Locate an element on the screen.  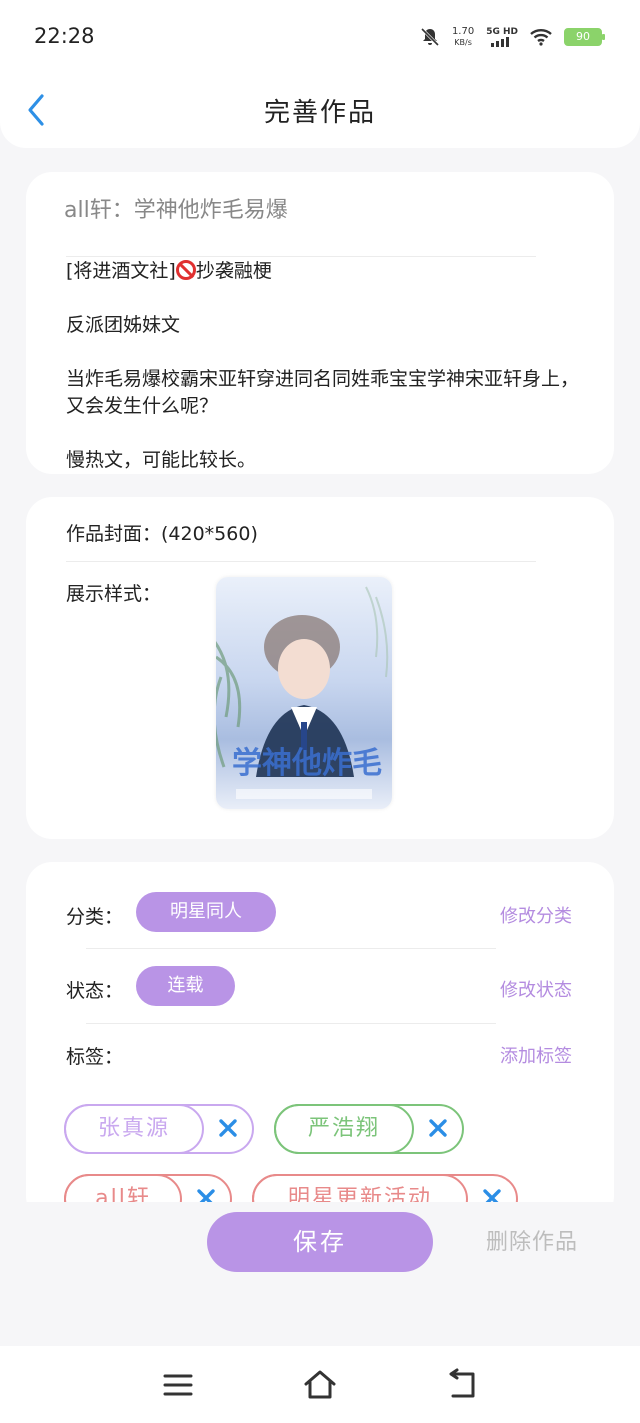
tag-label: 严浩翔 is located at coordinates (344, 1129).